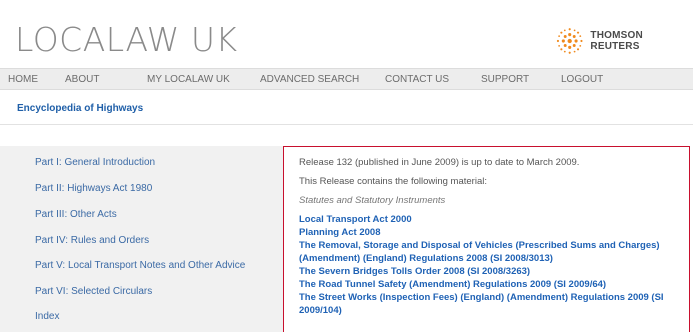 The width and height of the screenshot is (693, 332). Describe the element at coordinates (82, 79) in the screenshot. I see `nav-about: ABOUT` at that location.